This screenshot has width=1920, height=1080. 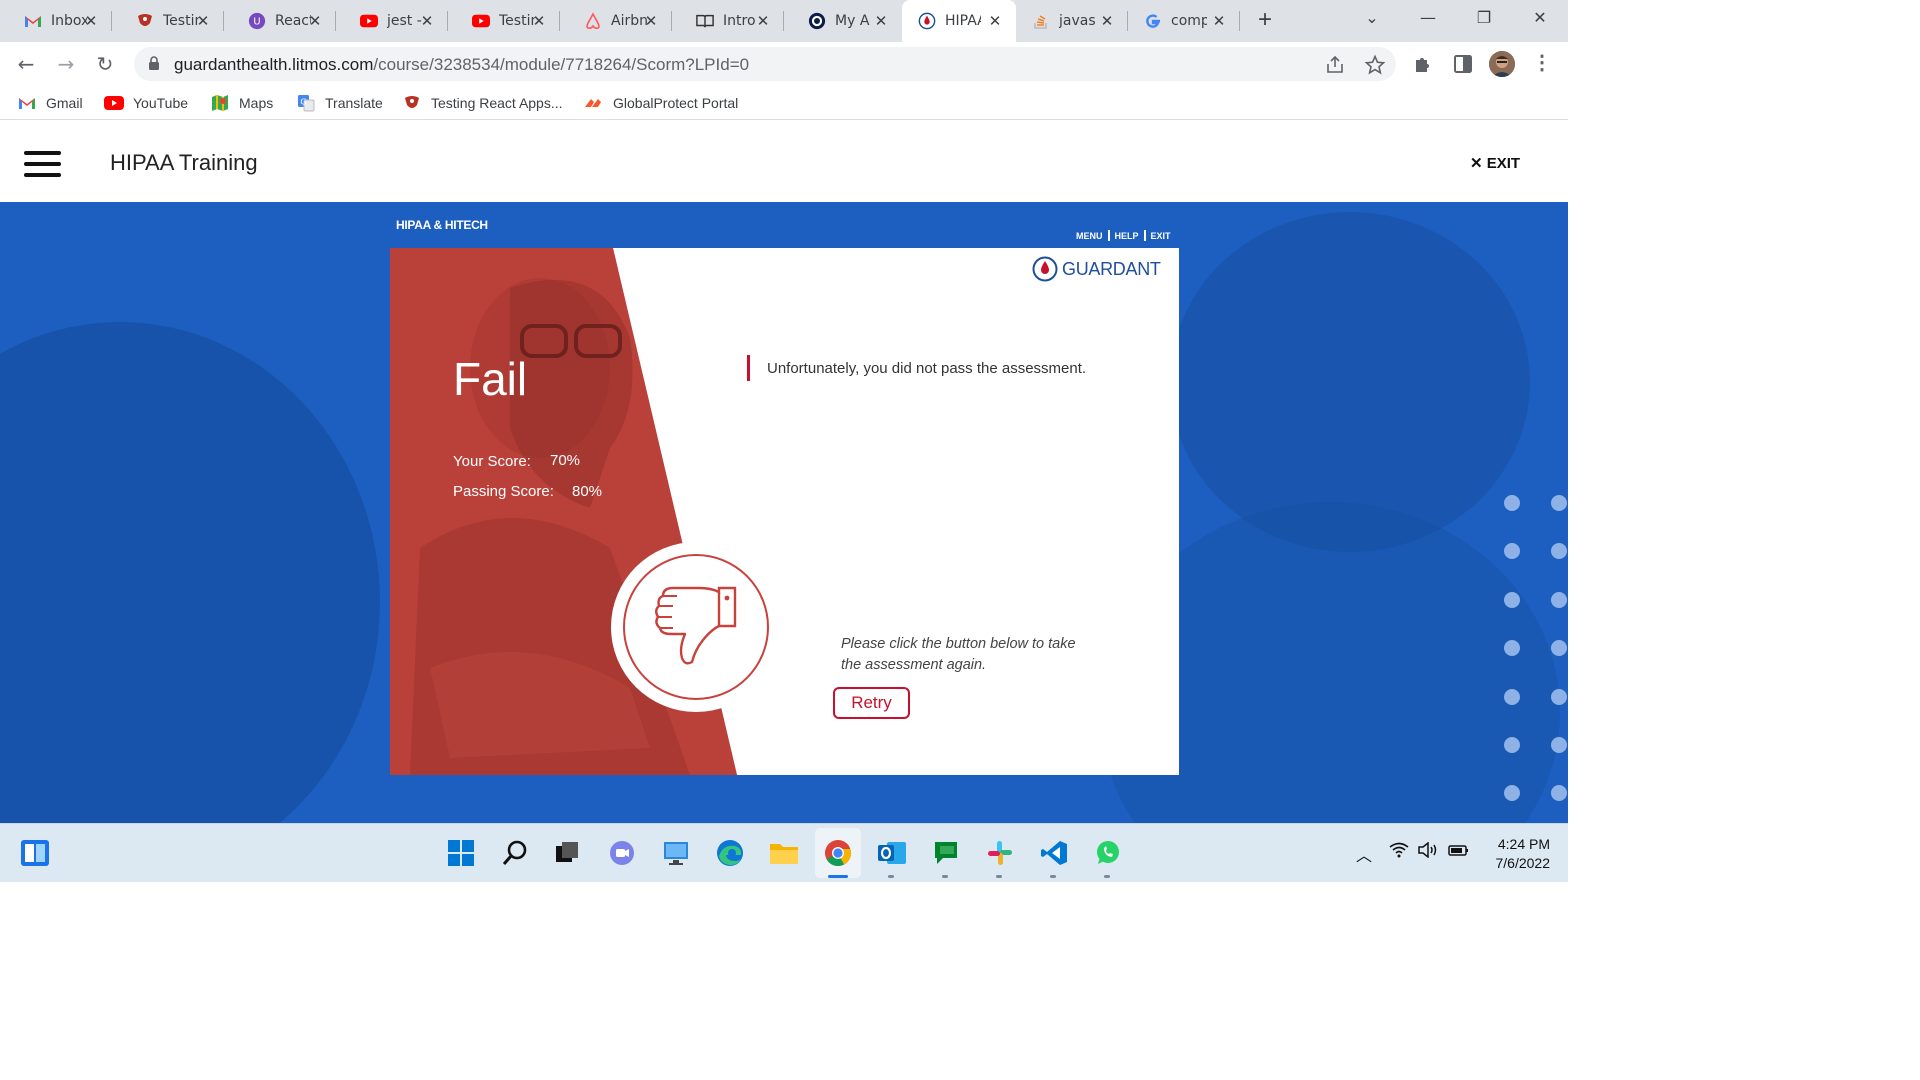 What do you see at coordinates (1515, 854) in the screenshot?
I see `system-clock: 4:24 PM 7/6/2022` at bounding box center [1515, 854].